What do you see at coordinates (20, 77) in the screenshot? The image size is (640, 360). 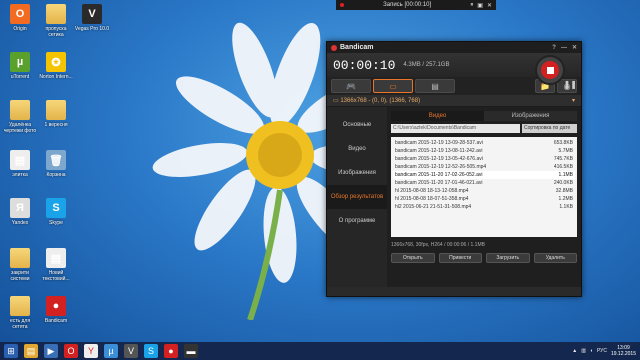 I see `desktop-icon-label: uTorrent` at bounding box center [20, 77].